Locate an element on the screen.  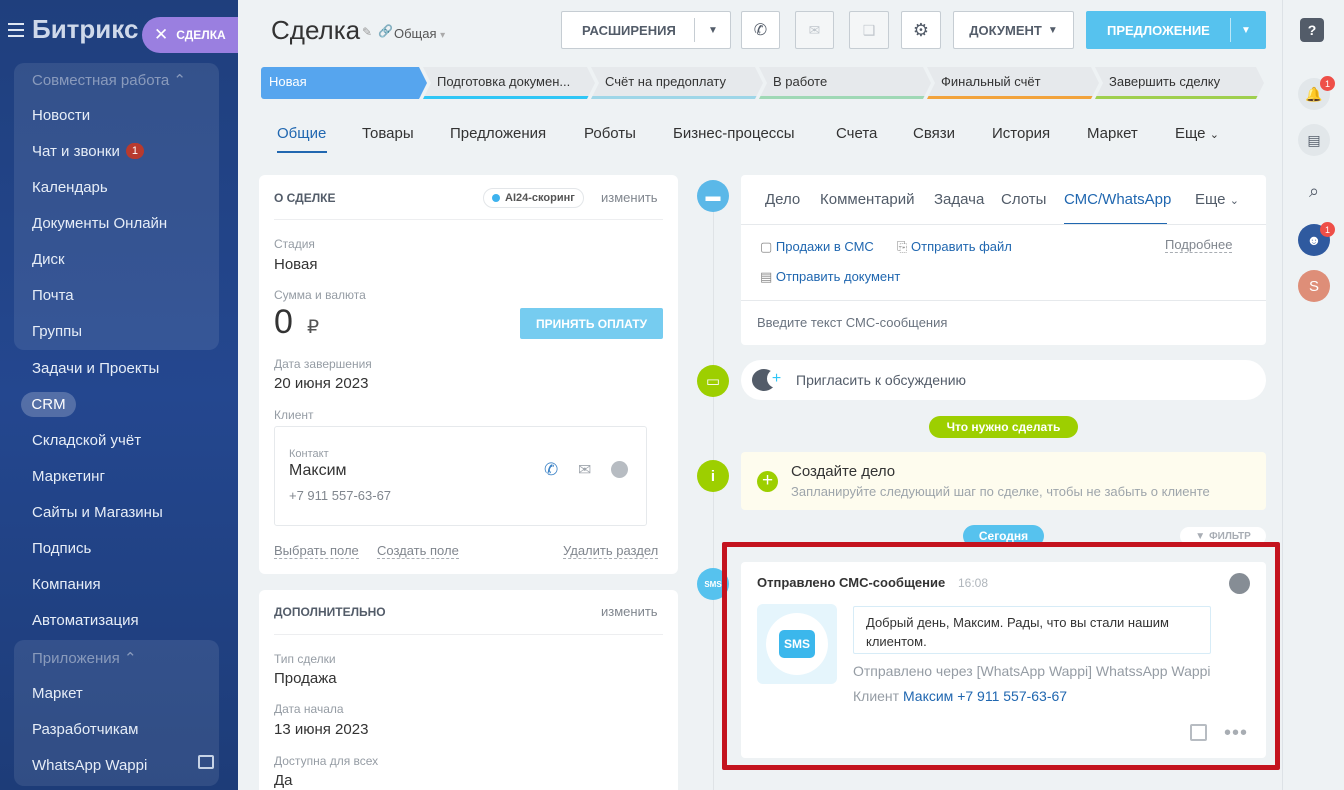
link-icon: 🔗 is located at coordinates (385, 31).